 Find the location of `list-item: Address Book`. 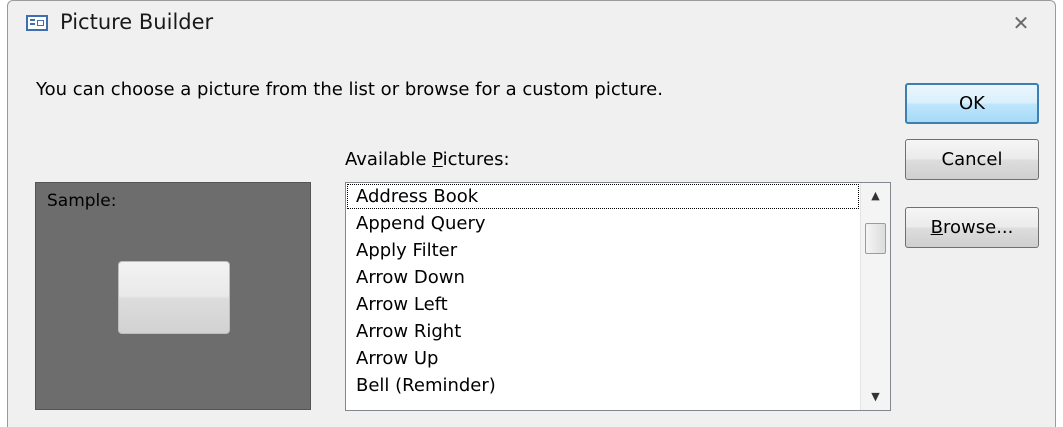

list-item: Address Book is located at coordinates (603, 196).